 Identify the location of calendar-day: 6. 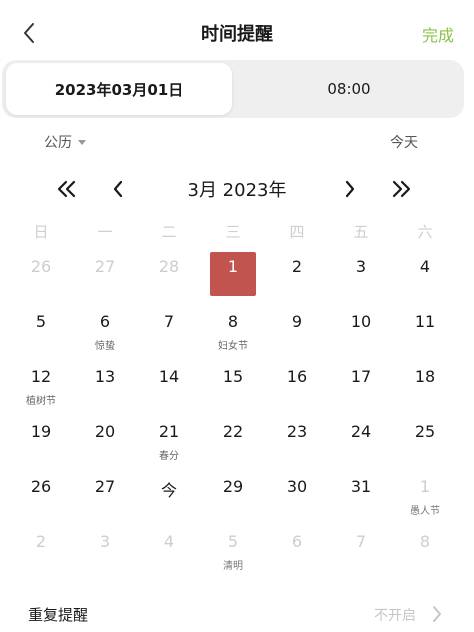
(297, 552).